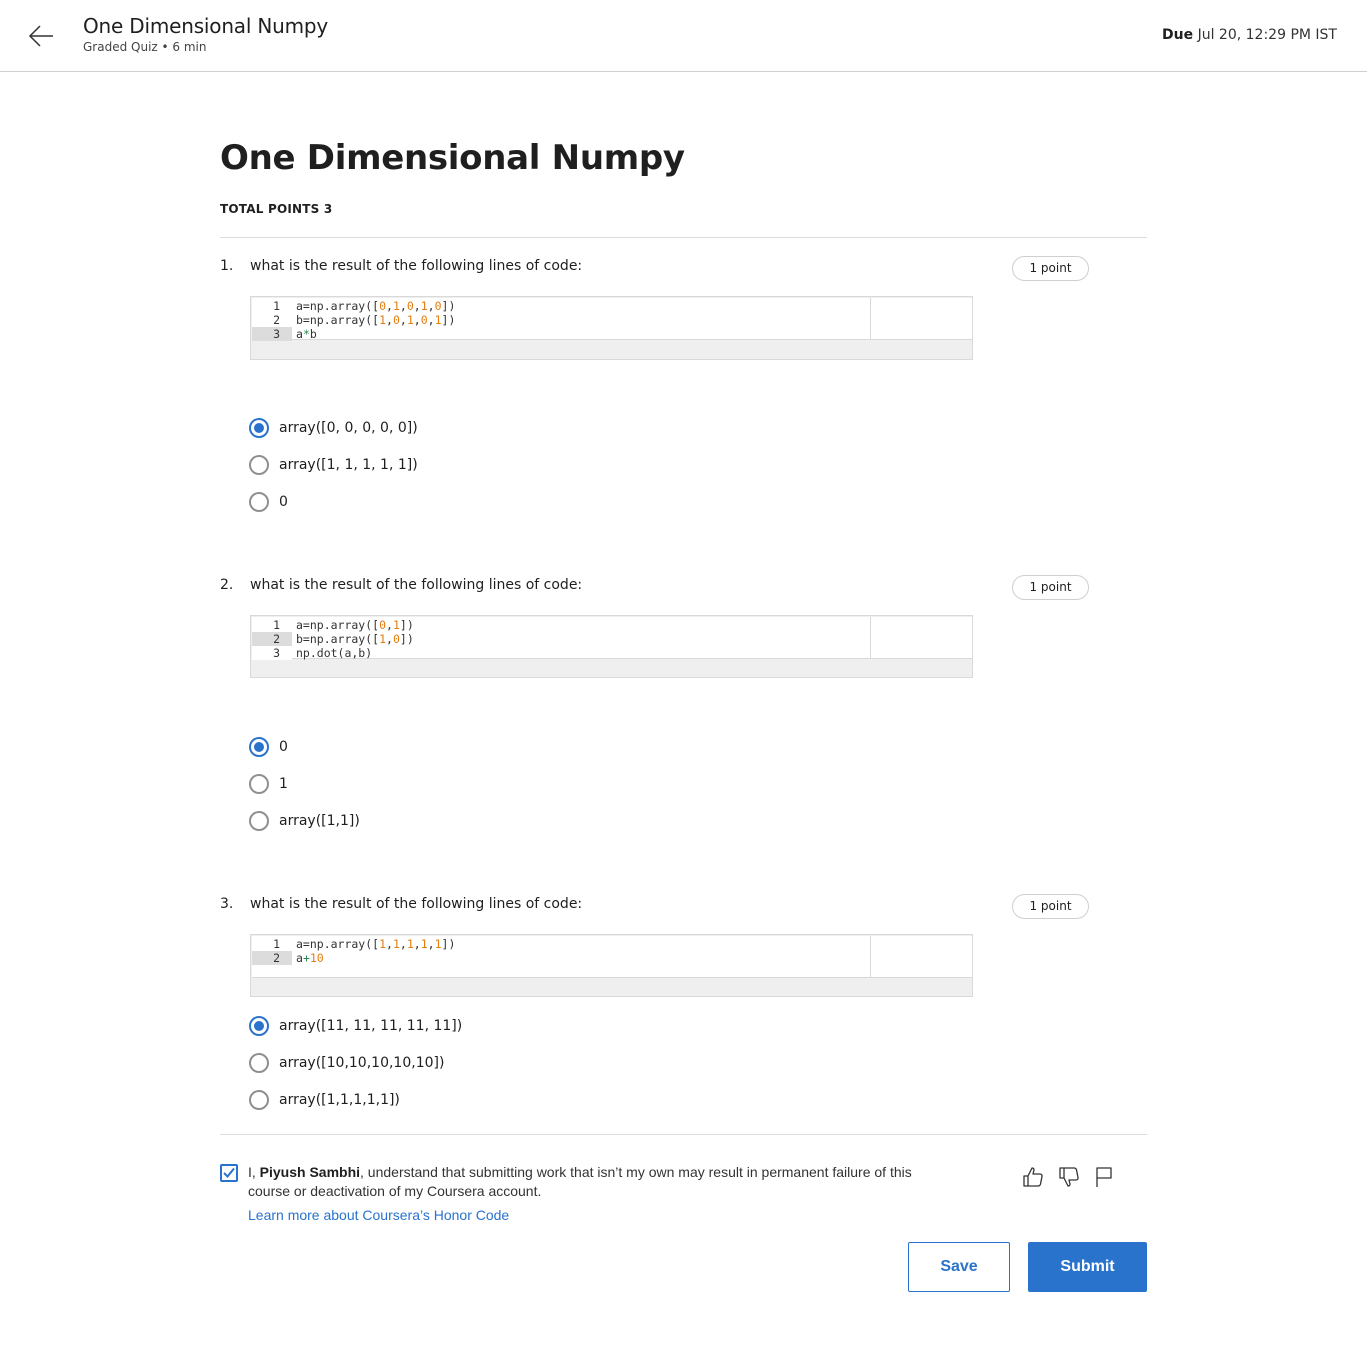 The image size is (1367, 1354). I want to click on total-points: TOTAL POINTS 3, so click(276, 209).